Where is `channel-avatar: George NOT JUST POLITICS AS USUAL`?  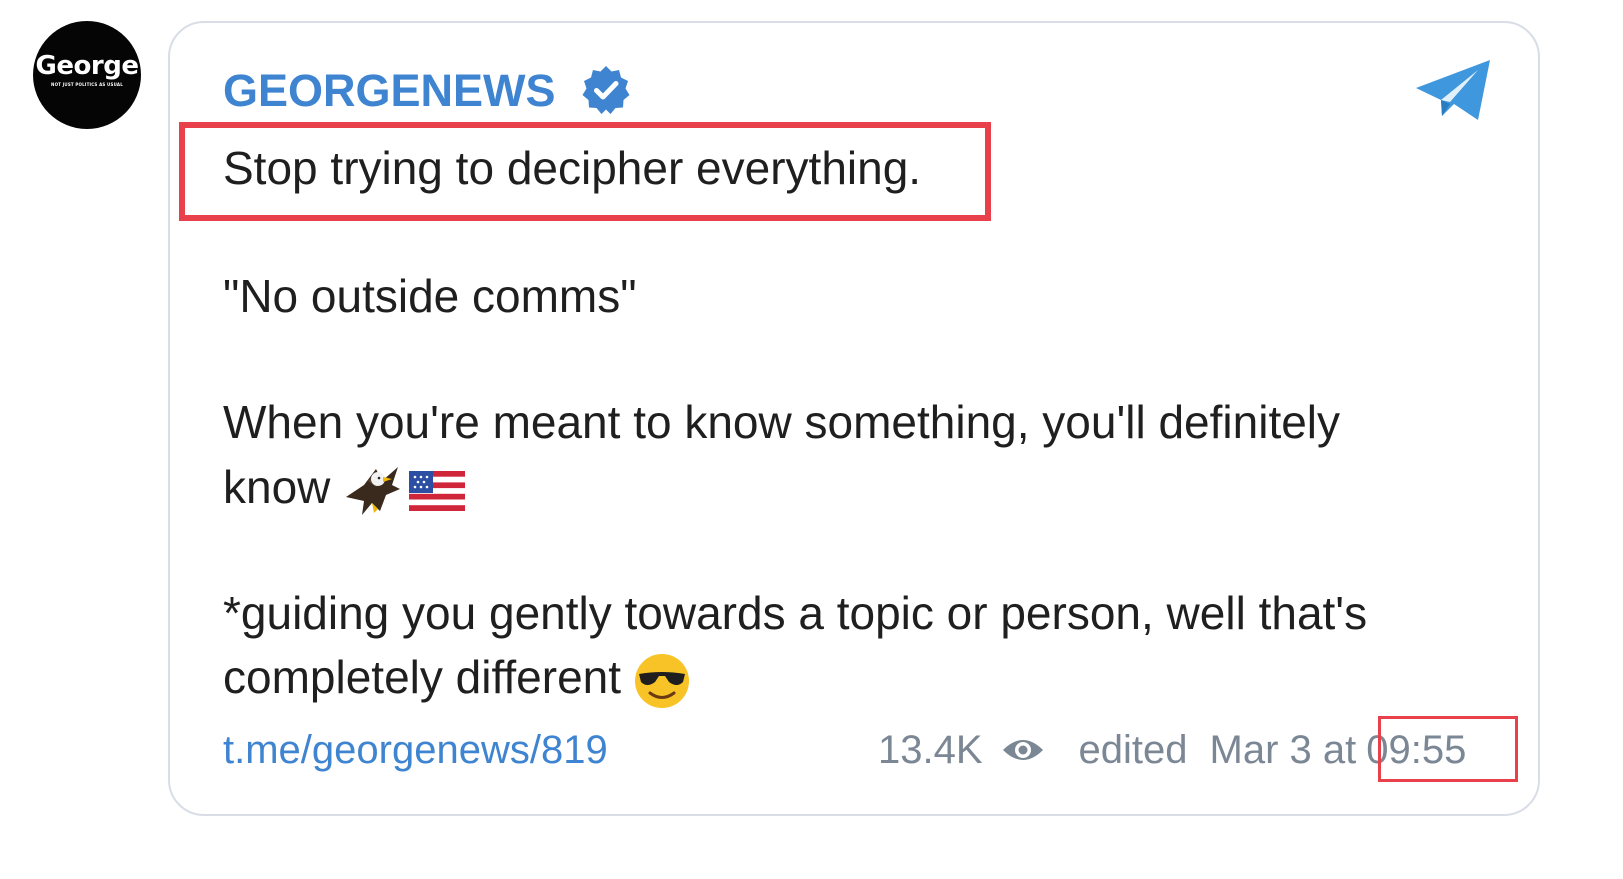 channel-avatar: George NOT JUST POLITICS AS USUAL is located at coordinates (87, 75).